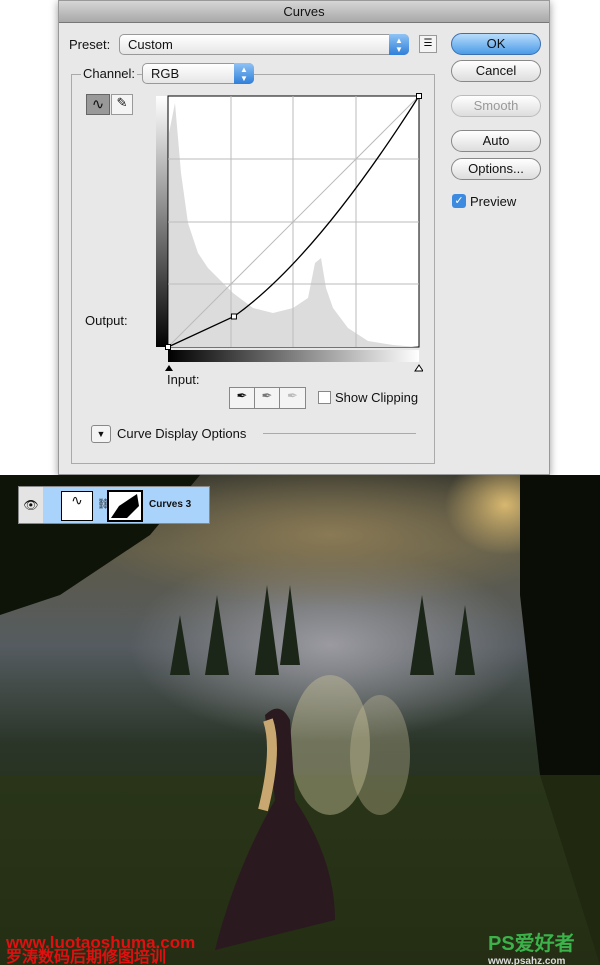  What do you see at coordinates (122, 104) in the screenshot?
I see `pencil-tool-icon: ✎` at bounding box center [122, 104].